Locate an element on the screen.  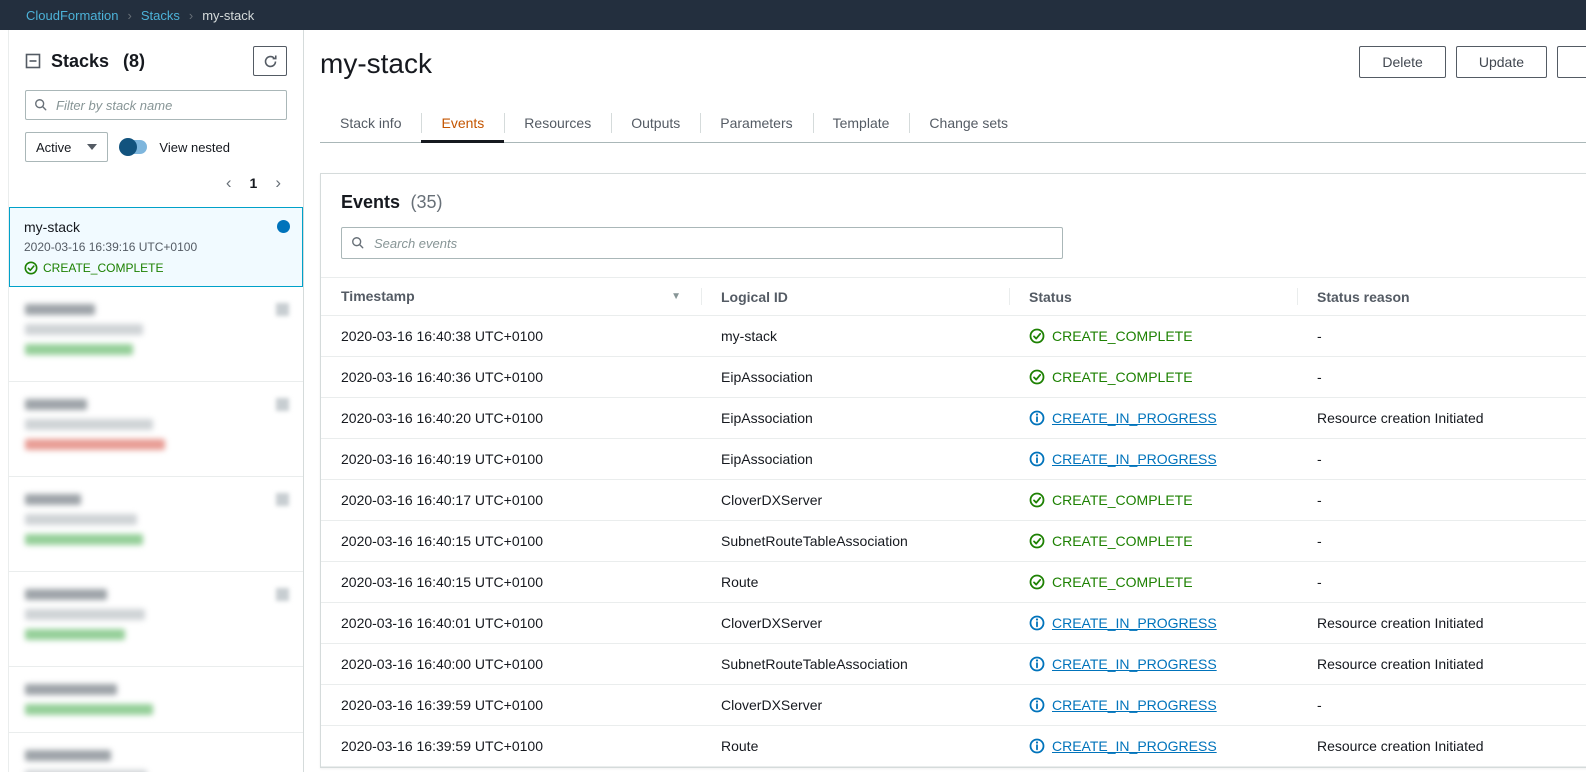
events-search-input is located at coordinates (702, 243).